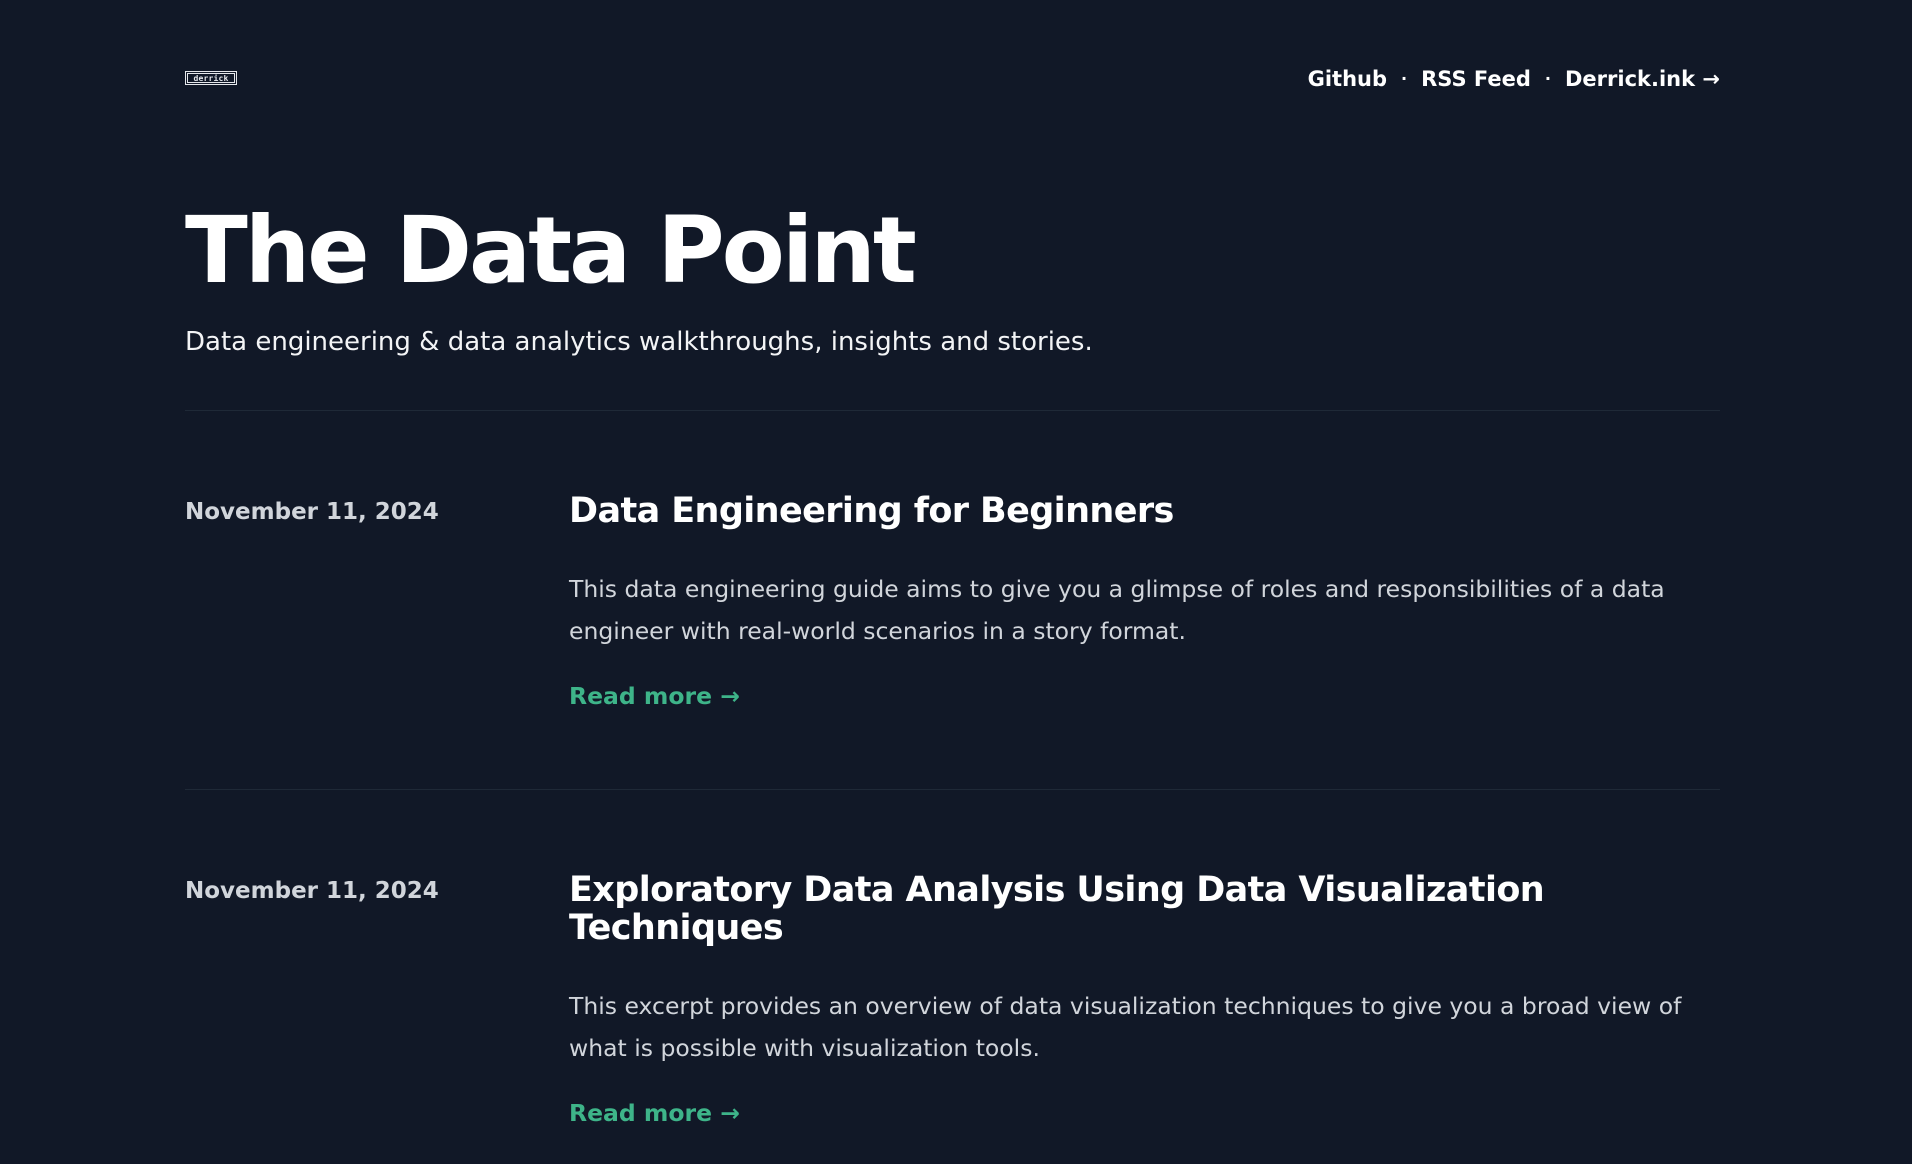 Image resolution: width=1912 pixels, height=1164 pixels. What do you see at coordinates (952, 410) in the screenshot?
I see `hero-divider` at bounding box center [952, 410].